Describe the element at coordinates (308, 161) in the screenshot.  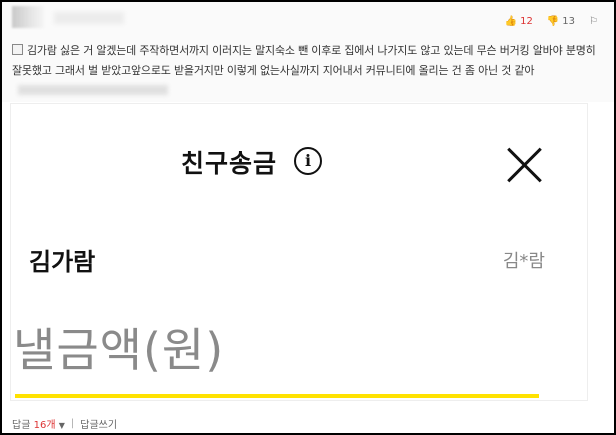
I see `info-icon: i` at that location.